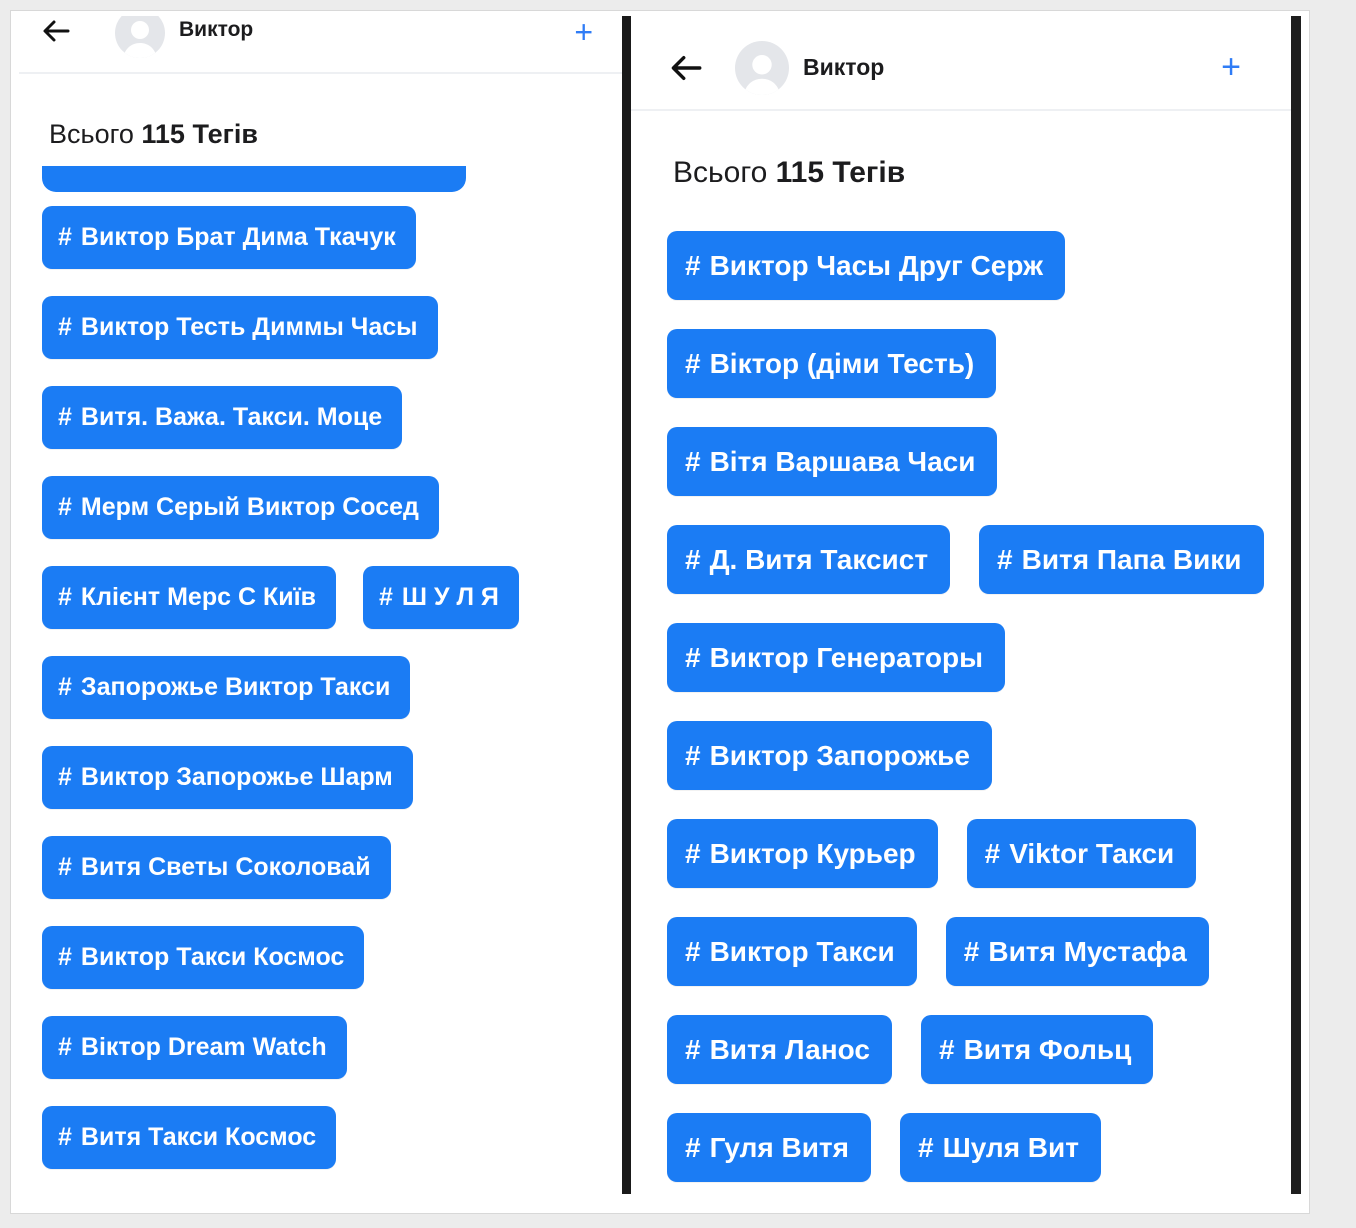 The width and height of the screenshot is (1356, 1228). What do you see at coordinates (249, 507) in the screenshot?
I see `tag-label: Мерм Серый Виктор Сосед` at bounding box center [249, 507].